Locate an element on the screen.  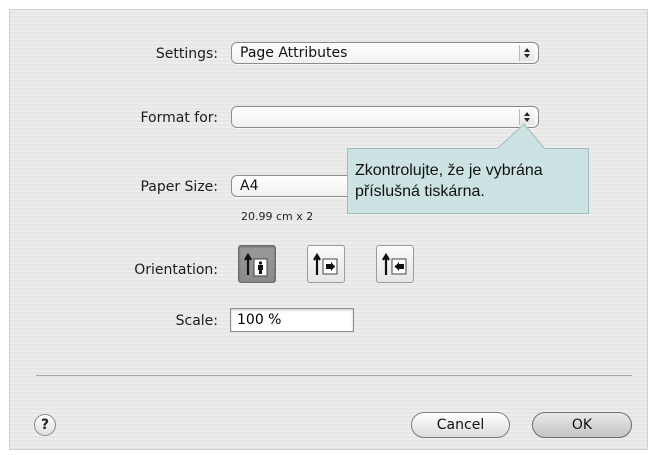
portrait-icon is located at coordinates (256, 264).